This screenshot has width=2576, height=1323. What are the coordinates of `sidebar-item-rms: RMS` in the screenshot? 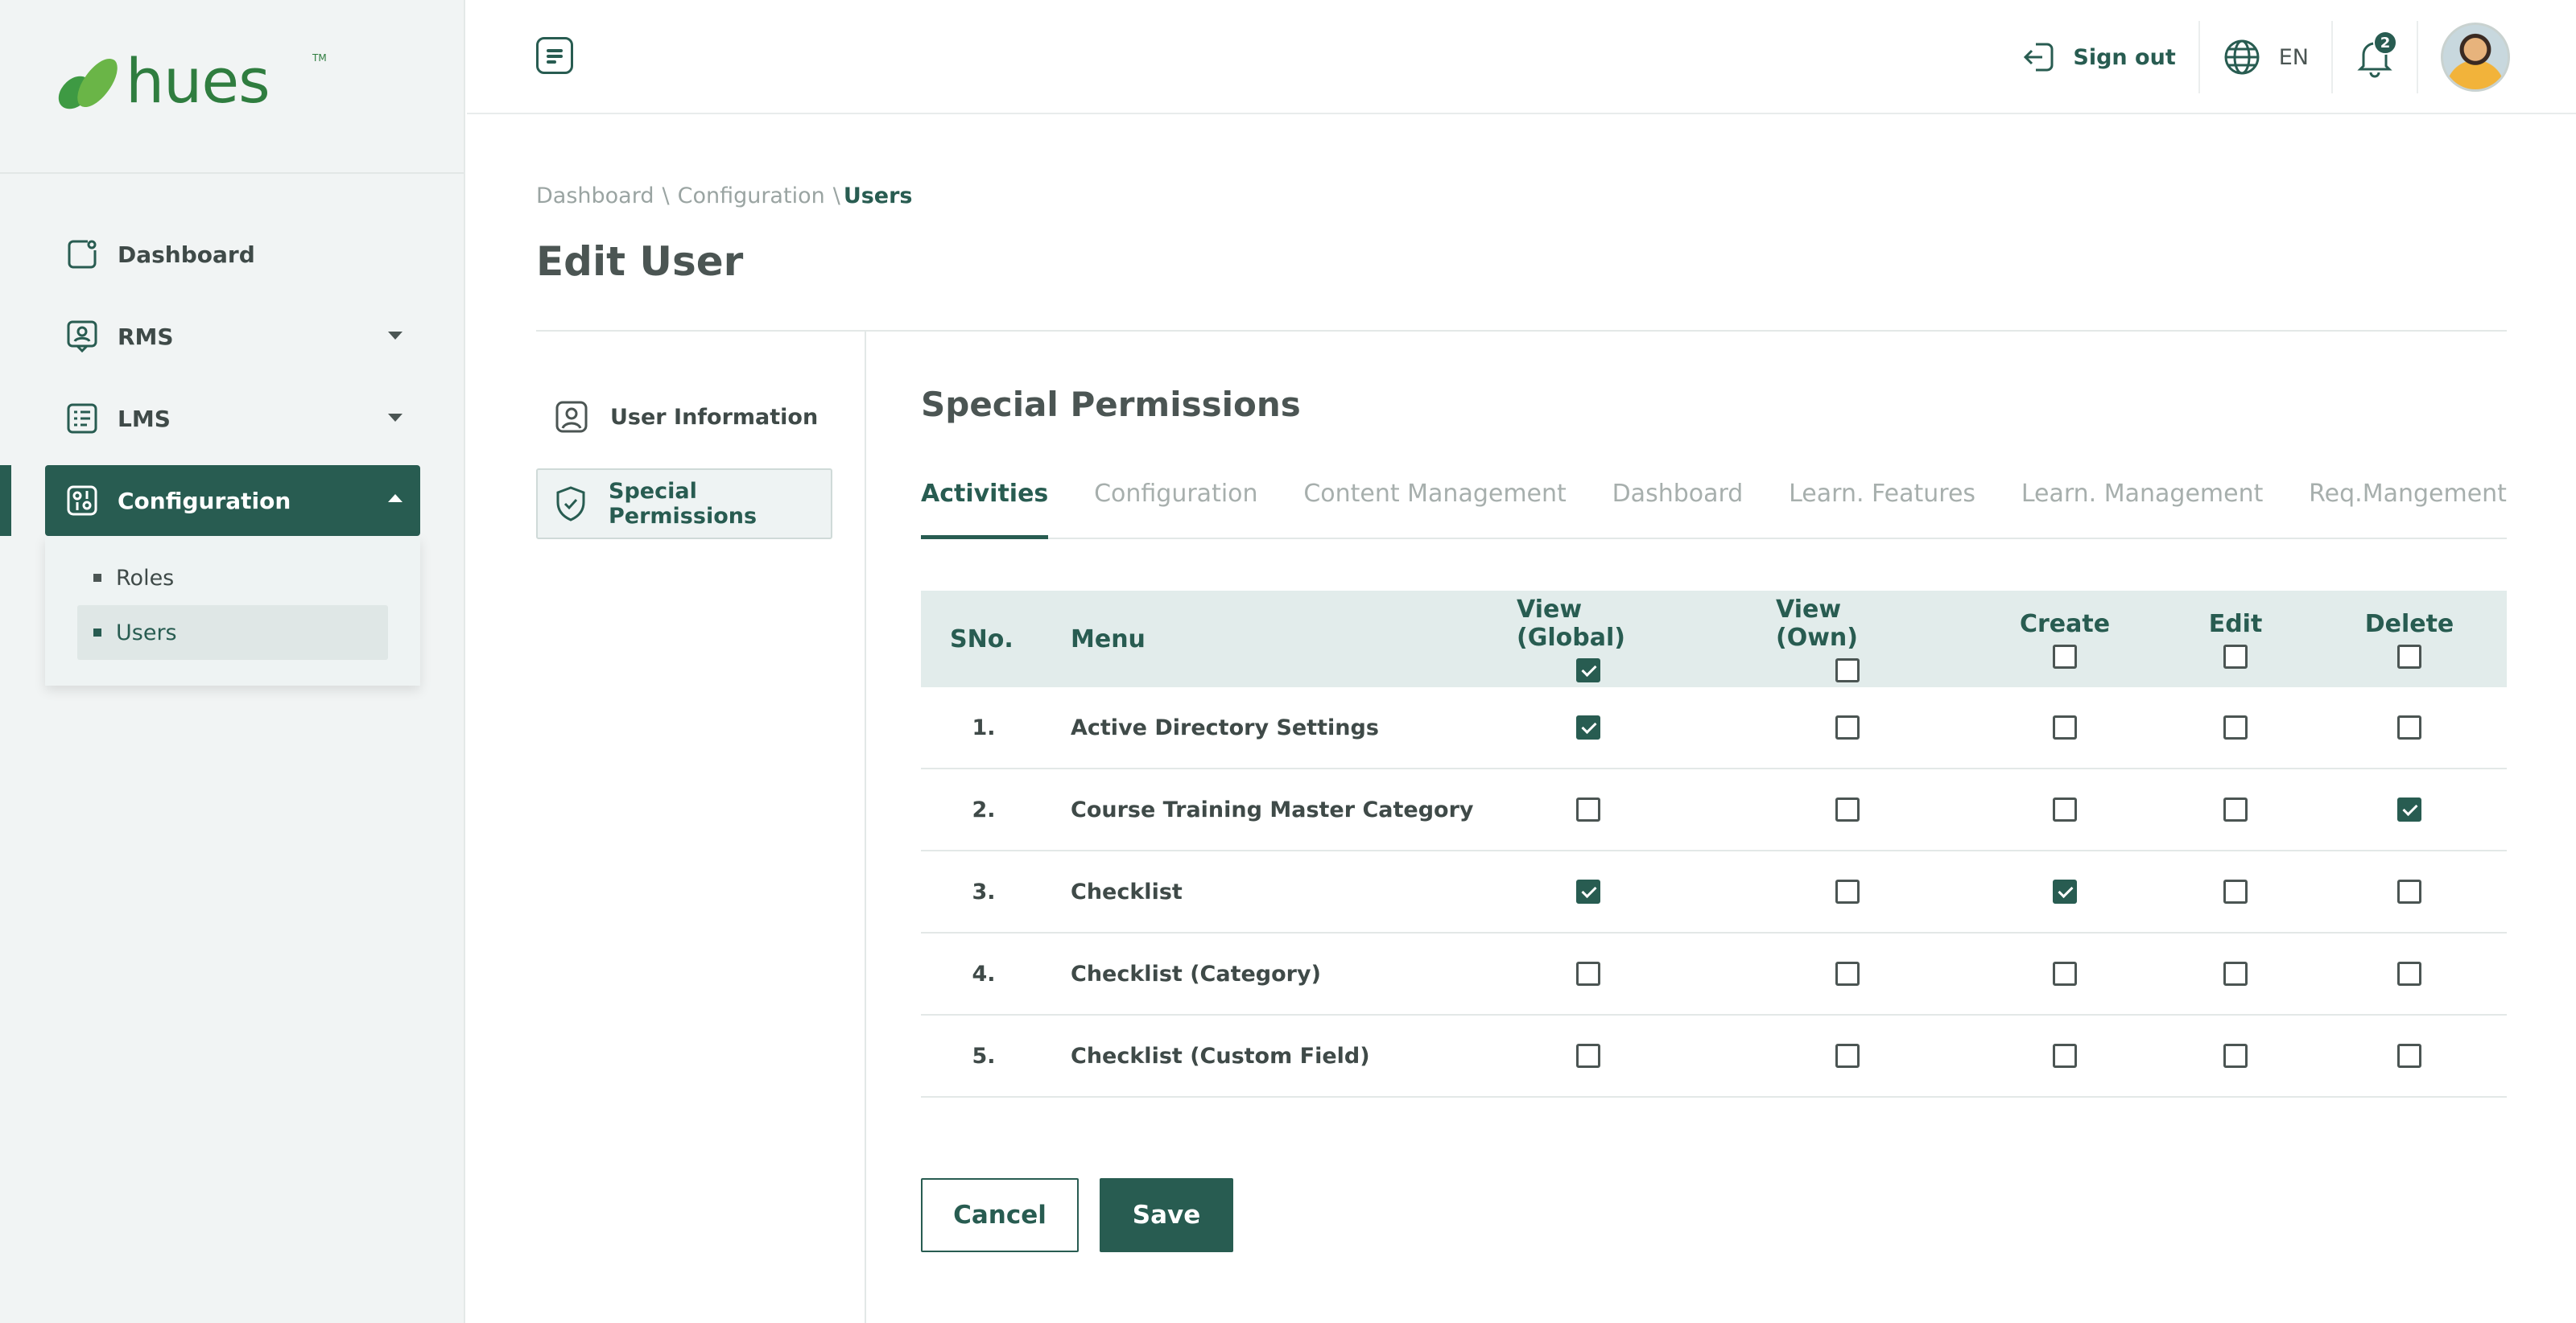 It's located at (232, 336).